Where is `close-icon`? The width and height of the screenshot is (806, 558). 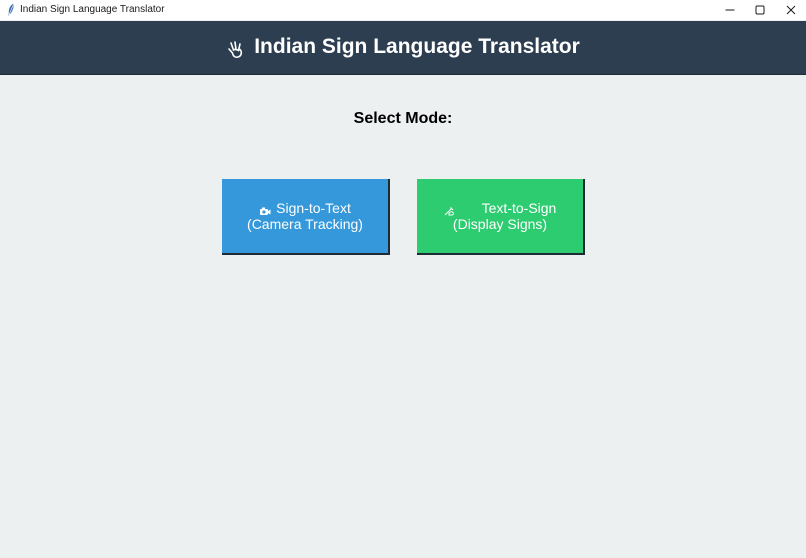
close-icon is located at coordinates (791, 10).